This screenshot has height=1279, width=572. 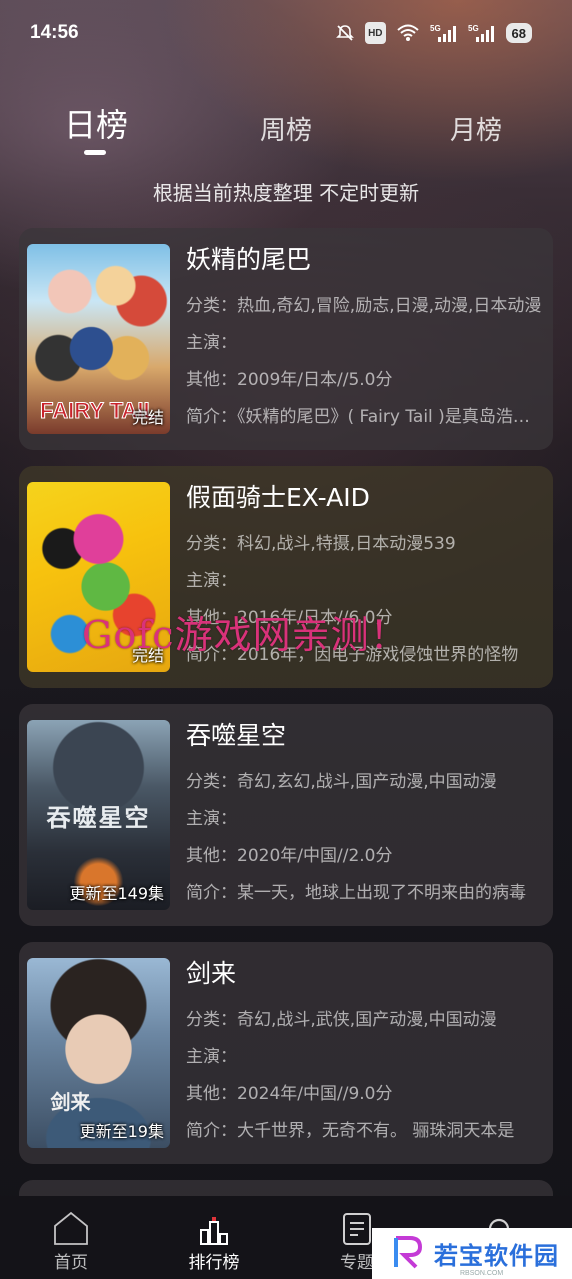 What do you see at coordinates (214, 1263) in the screenshot?
I see `nav-ranking-label: 排行榜` at bounding box center [214, 1263].